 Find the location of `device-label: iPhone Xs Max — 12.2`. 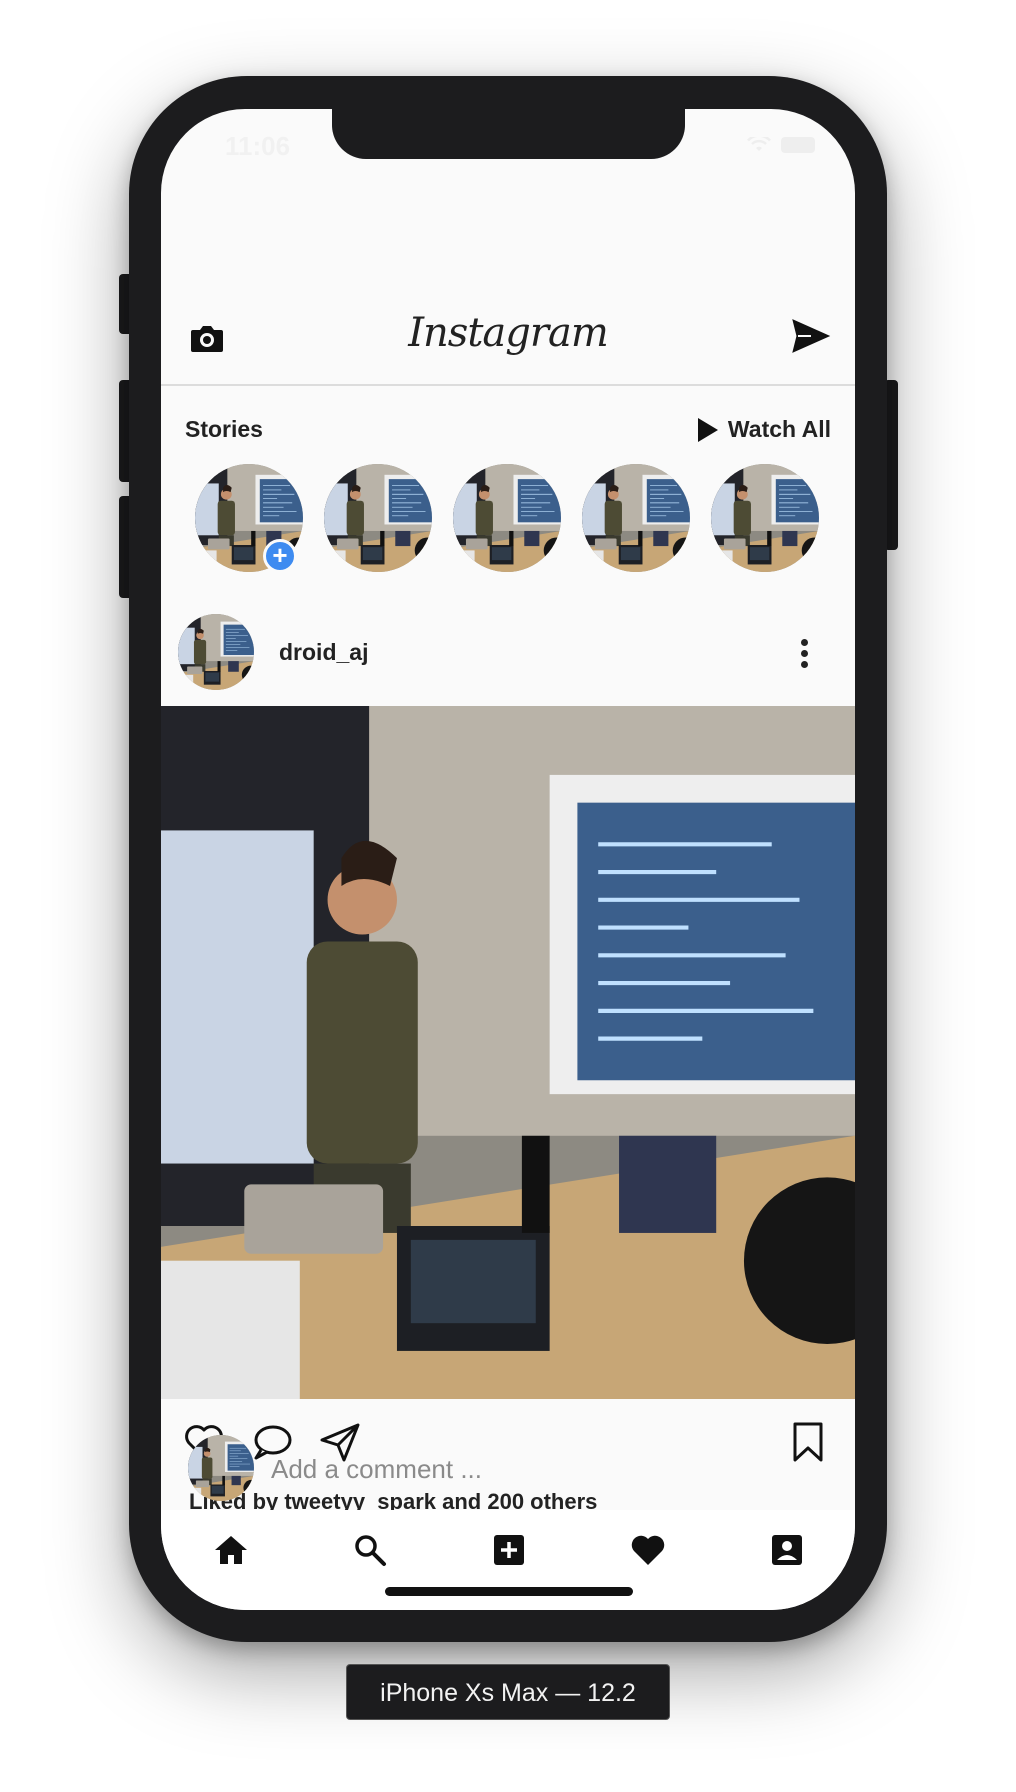

device-label: iPhone Xs Max — 12.2 is located at coordinates (508, 1692).